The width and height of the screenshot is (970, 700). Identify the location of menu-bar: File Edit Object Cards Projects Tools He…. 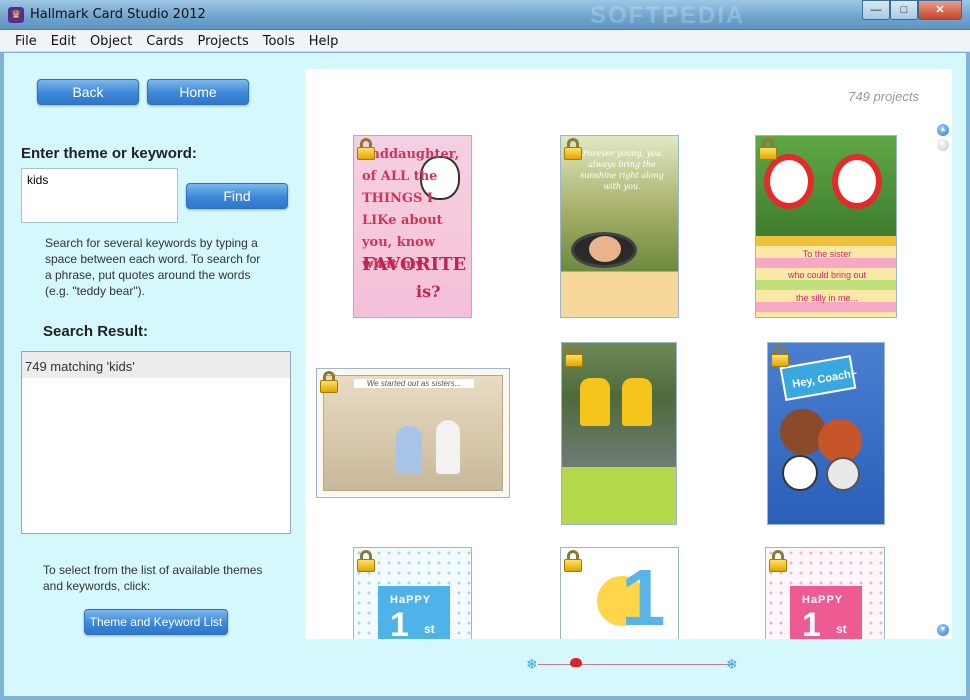
(485, 41).